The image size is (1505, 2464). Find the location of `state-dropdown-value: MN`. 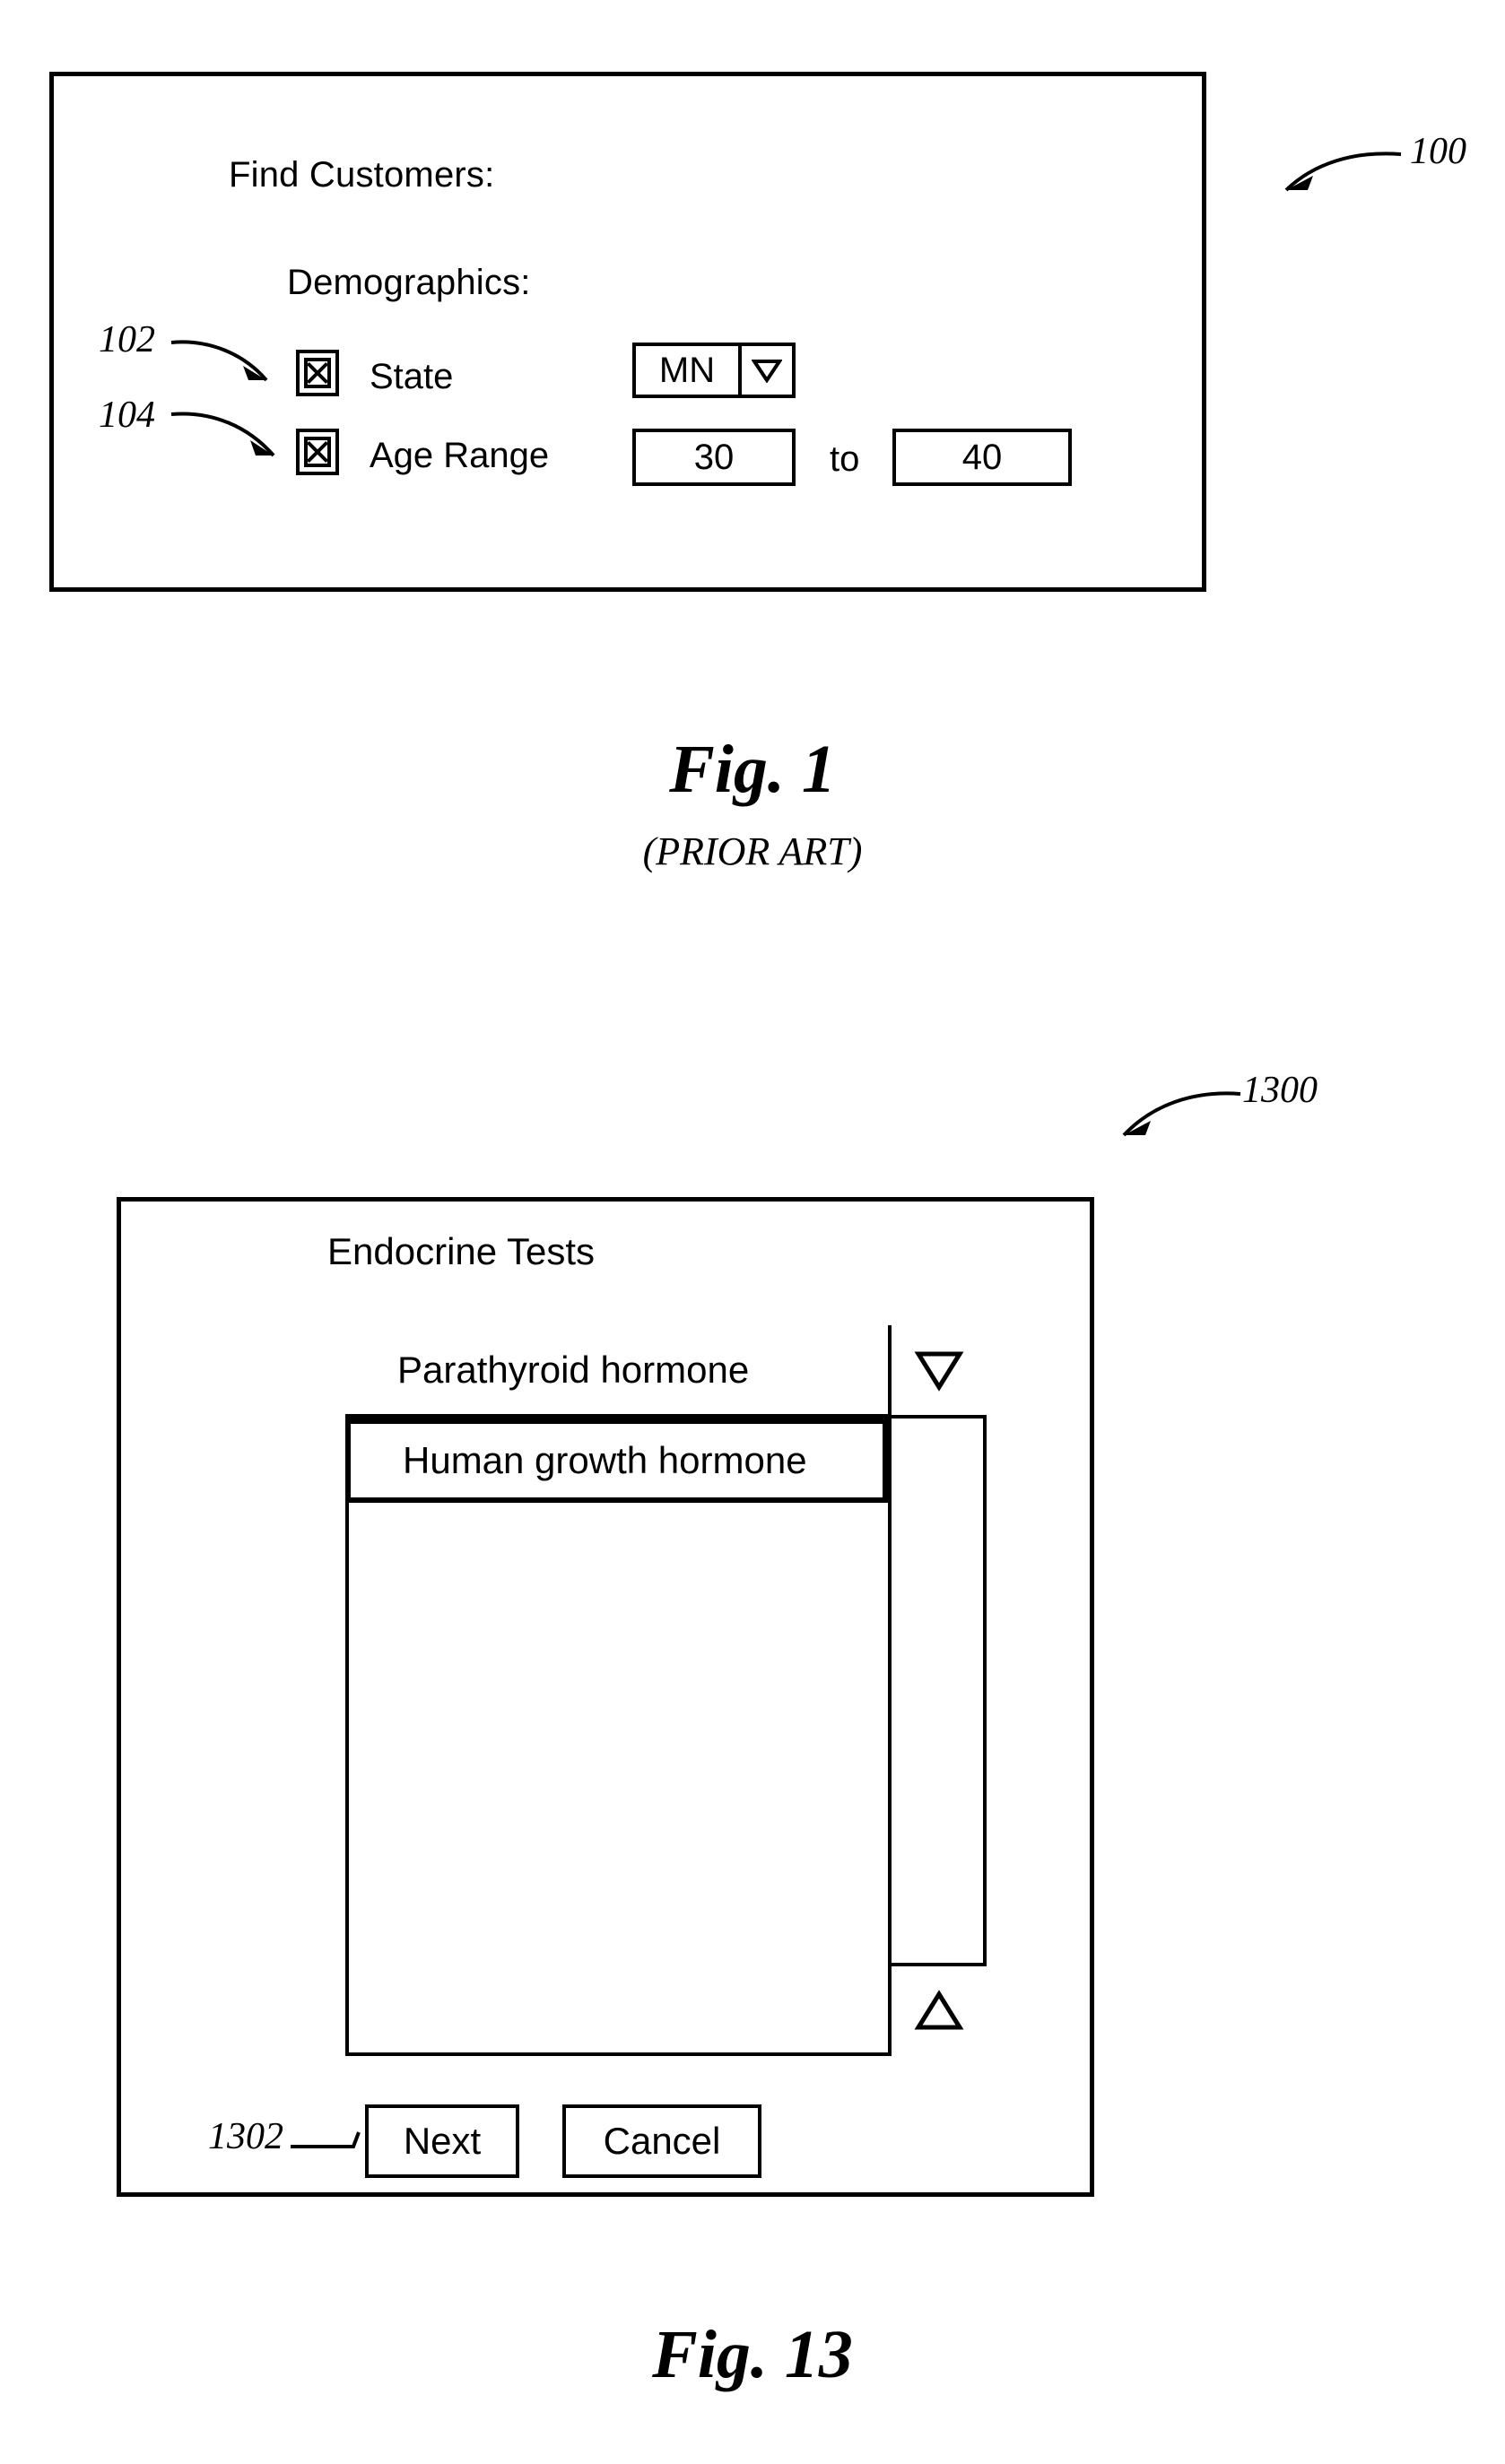

state-dropdown-value: MN is located at coordinates (687, 370).